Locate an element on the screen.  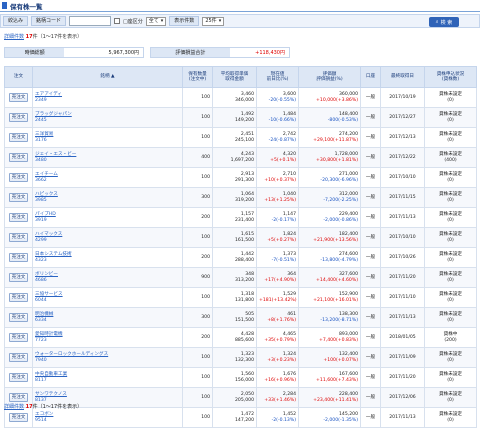
stock-name-link: エコボン is located at coordinates (44, 414).